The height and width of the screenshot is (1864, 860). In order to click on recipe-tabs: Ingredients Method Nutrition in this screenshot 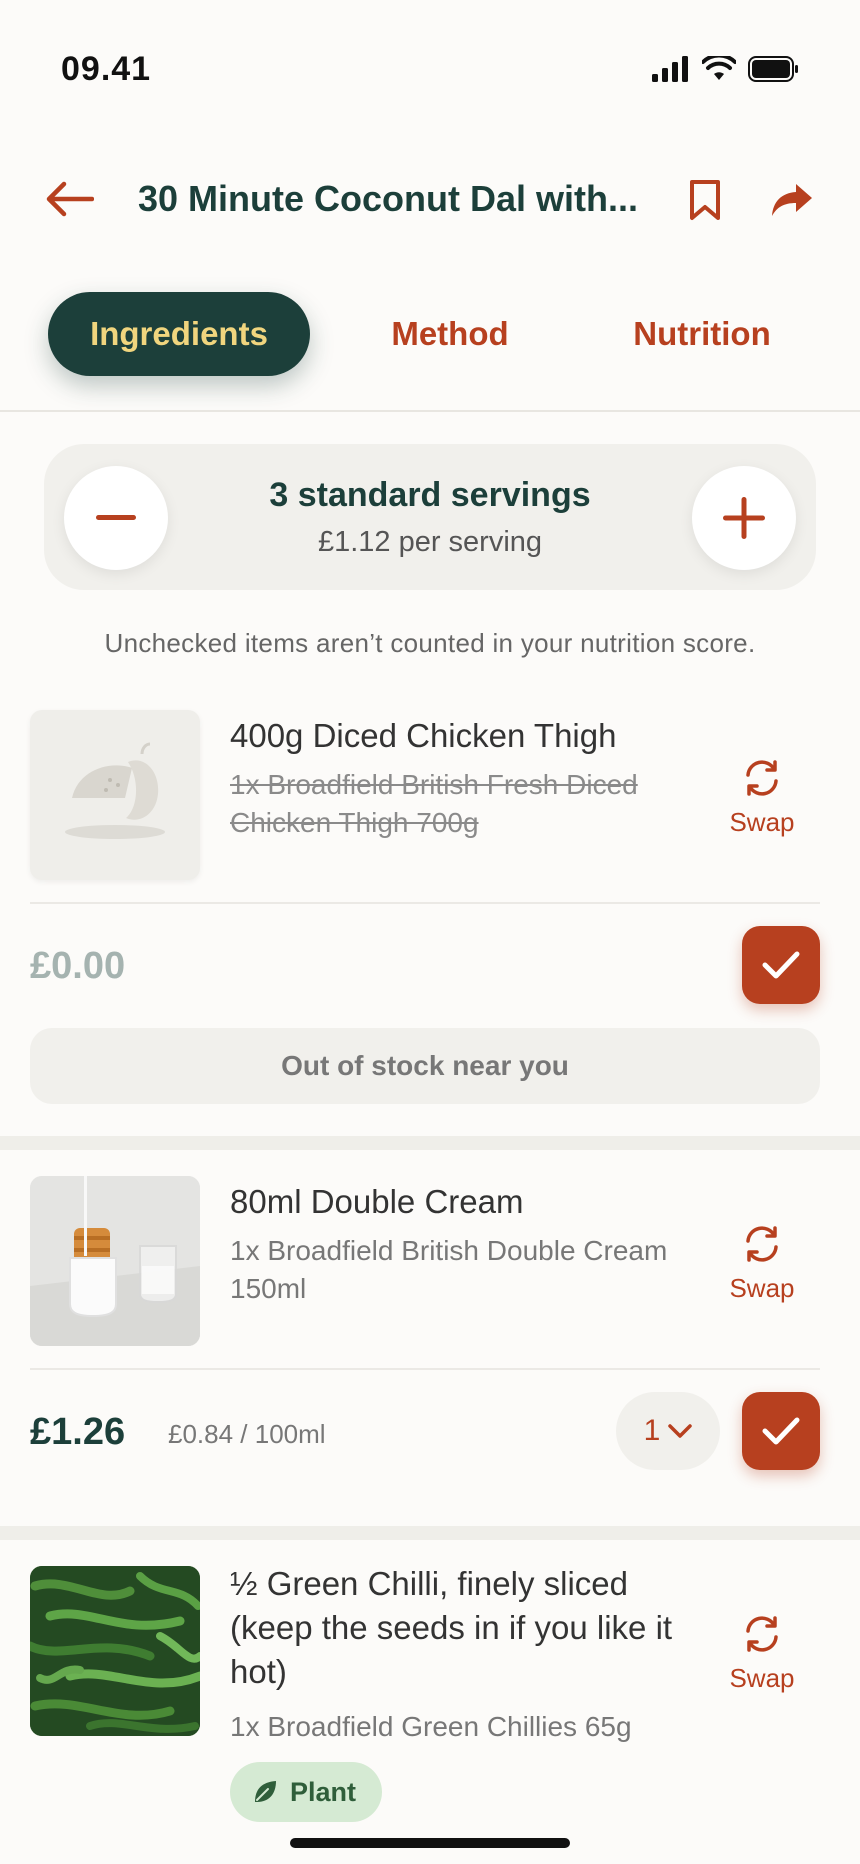, I will do `click(430, 335)`.